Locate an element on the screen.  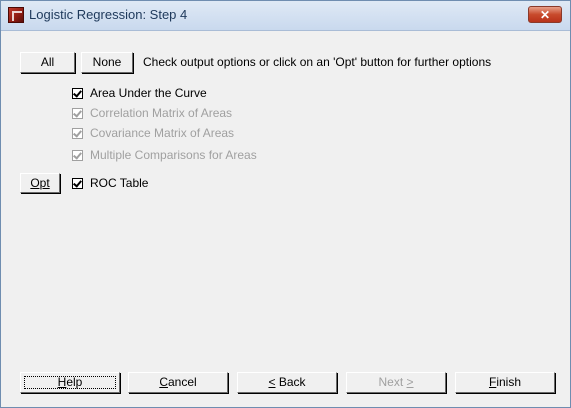
option-multiple-comparisons: Multiple Comparisons for Areas is located at coordinates (164, 155).